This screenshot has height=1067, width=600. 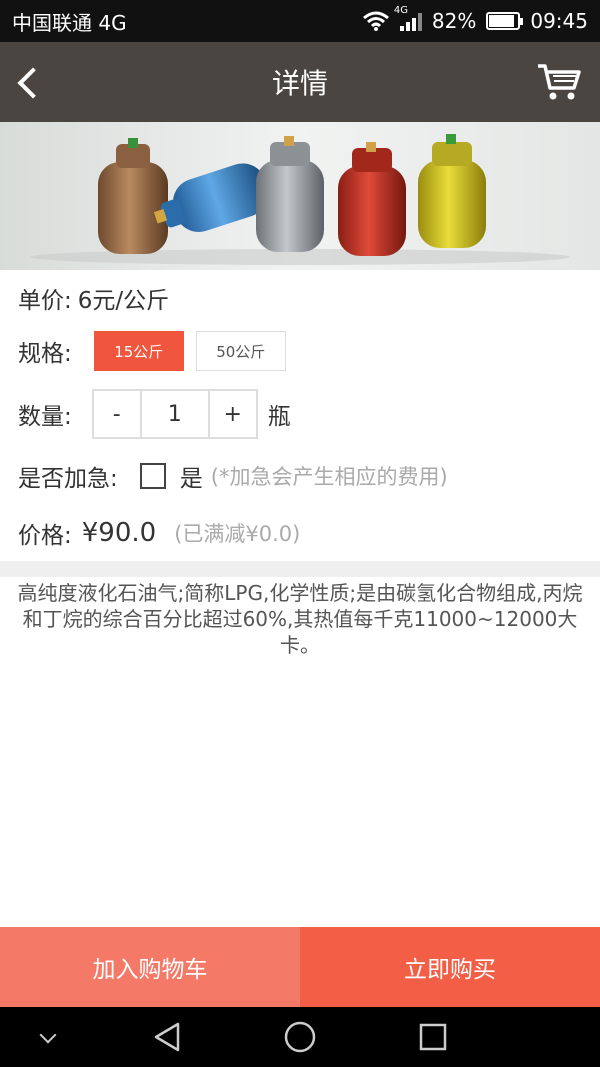 What do you see at coordinates (152, 476) in the screenshot?
I see `urgent-checkbox` at bounding box center [152, 476].